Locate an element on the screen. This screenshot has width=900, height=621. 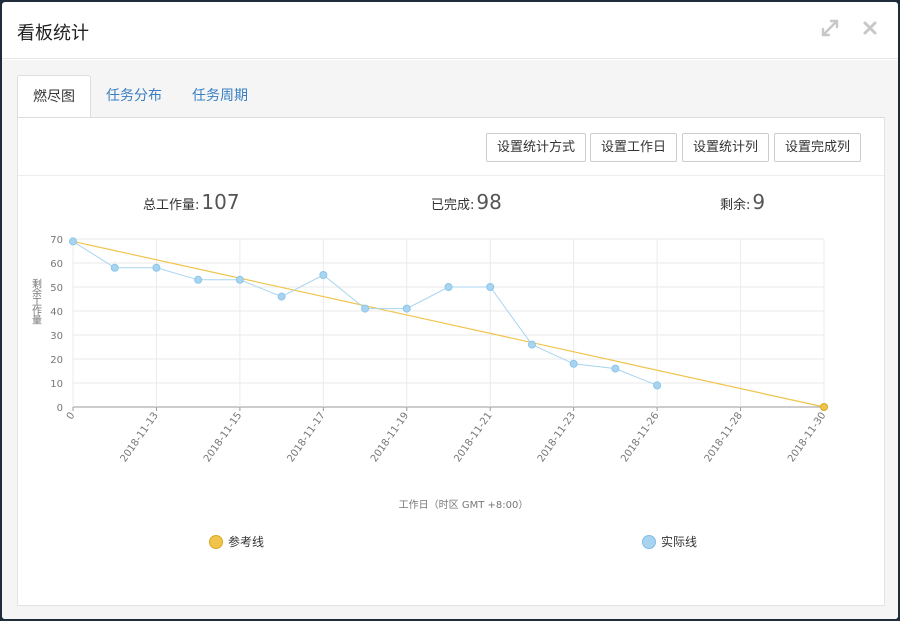
close-icon is located at coordinates (870, 28).